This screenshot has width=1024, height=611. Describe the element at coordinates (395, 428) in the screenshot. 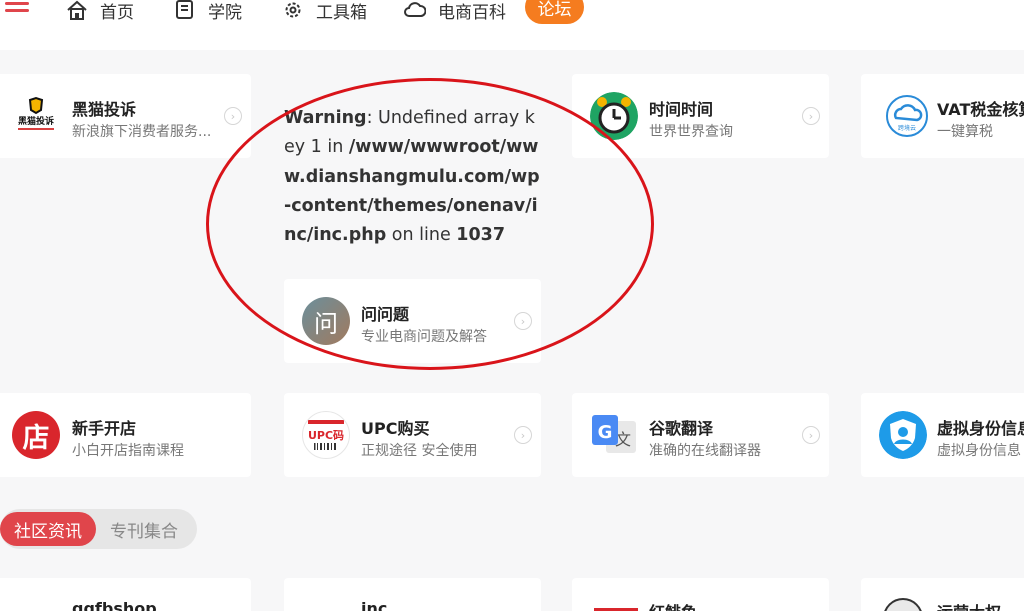

I see `upc-title: UPC购买` at that location.